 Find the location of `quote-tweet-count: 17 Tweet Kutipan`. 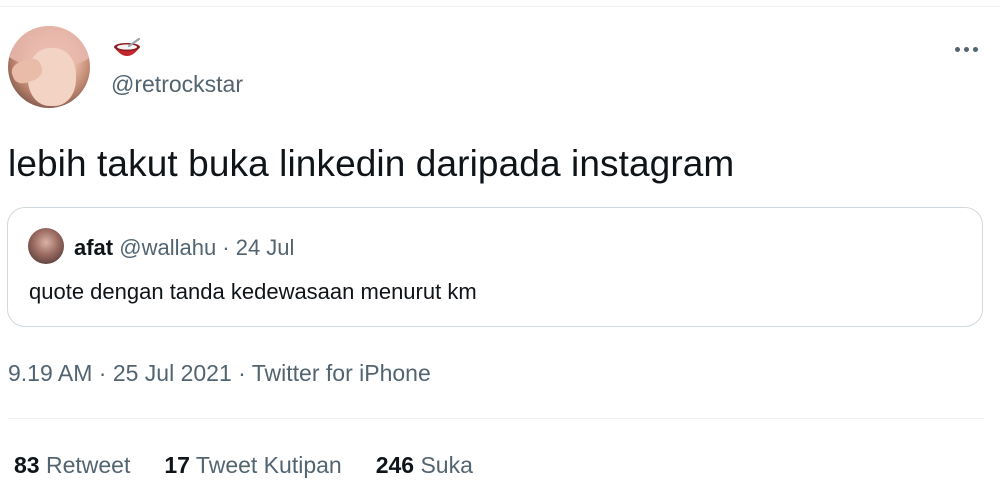

quote-tweet-count: 17 Tweet Kutipan is located at coordinates (252, 465).